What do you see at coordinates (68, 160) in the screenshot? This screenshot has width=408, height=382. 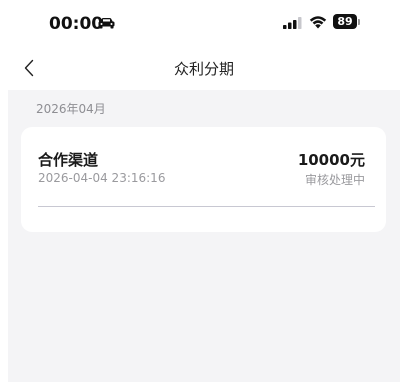 I see `record-title: 合作渠道` at bounding box center [68, 160].